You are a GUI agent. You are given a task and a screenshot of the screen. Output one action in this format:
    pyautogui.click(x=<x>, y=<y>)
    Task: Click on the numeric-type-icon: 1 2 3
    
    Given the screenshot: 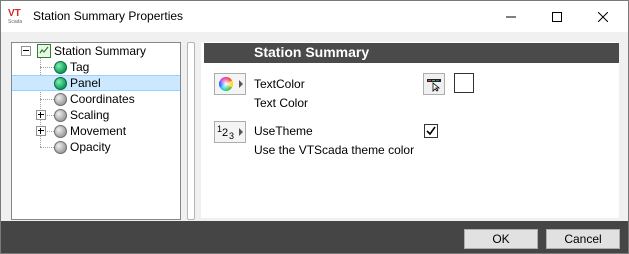 What is the action you would take?
    pyautogui.click(x=225, y=132)
    